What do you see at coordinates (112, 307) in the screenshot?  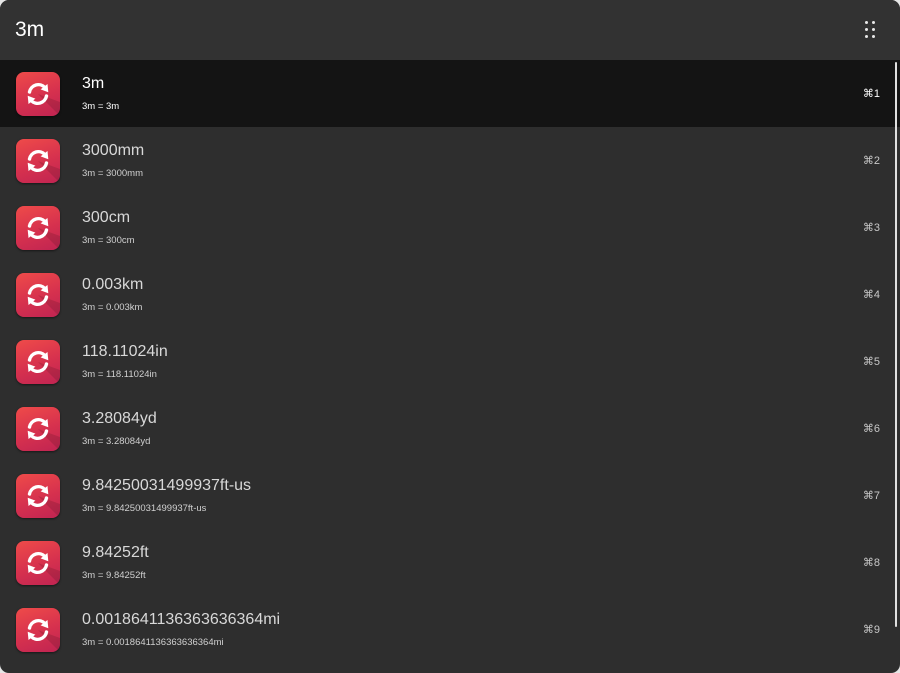 I see `result-subtitle: 3m = 0.003km` at bounding box center [112, 307].